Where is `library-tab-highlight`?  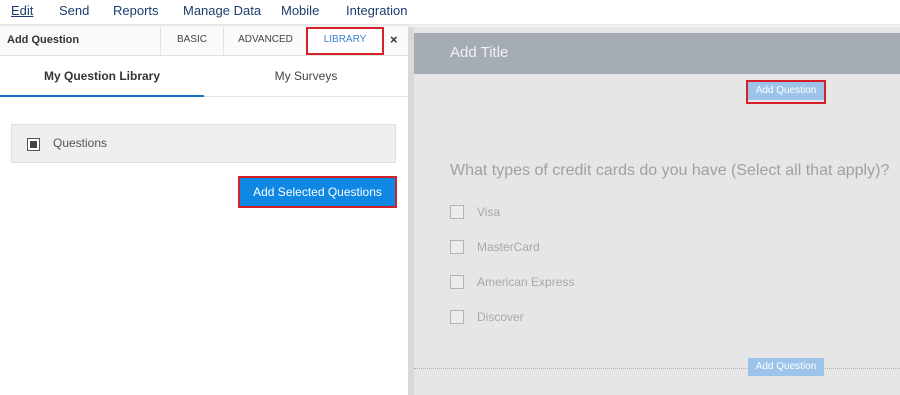
library-tab-highlight is located at coordinates (345, 41).